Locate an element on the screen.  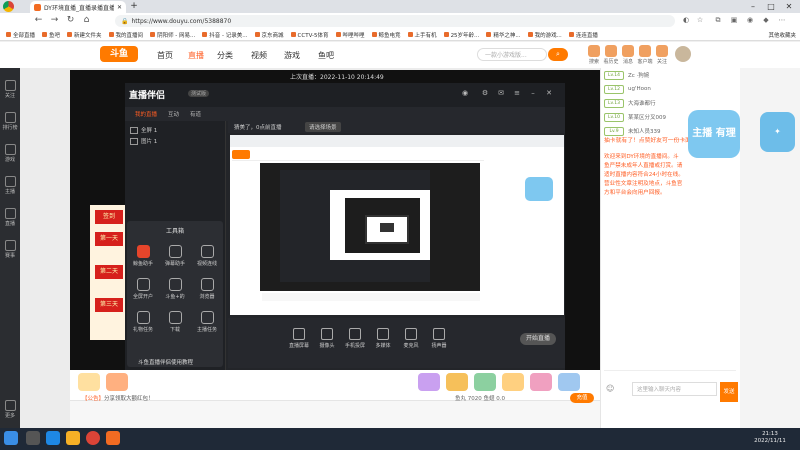
bookmark: 新建文件夹 is located at coordinates (84, 35).